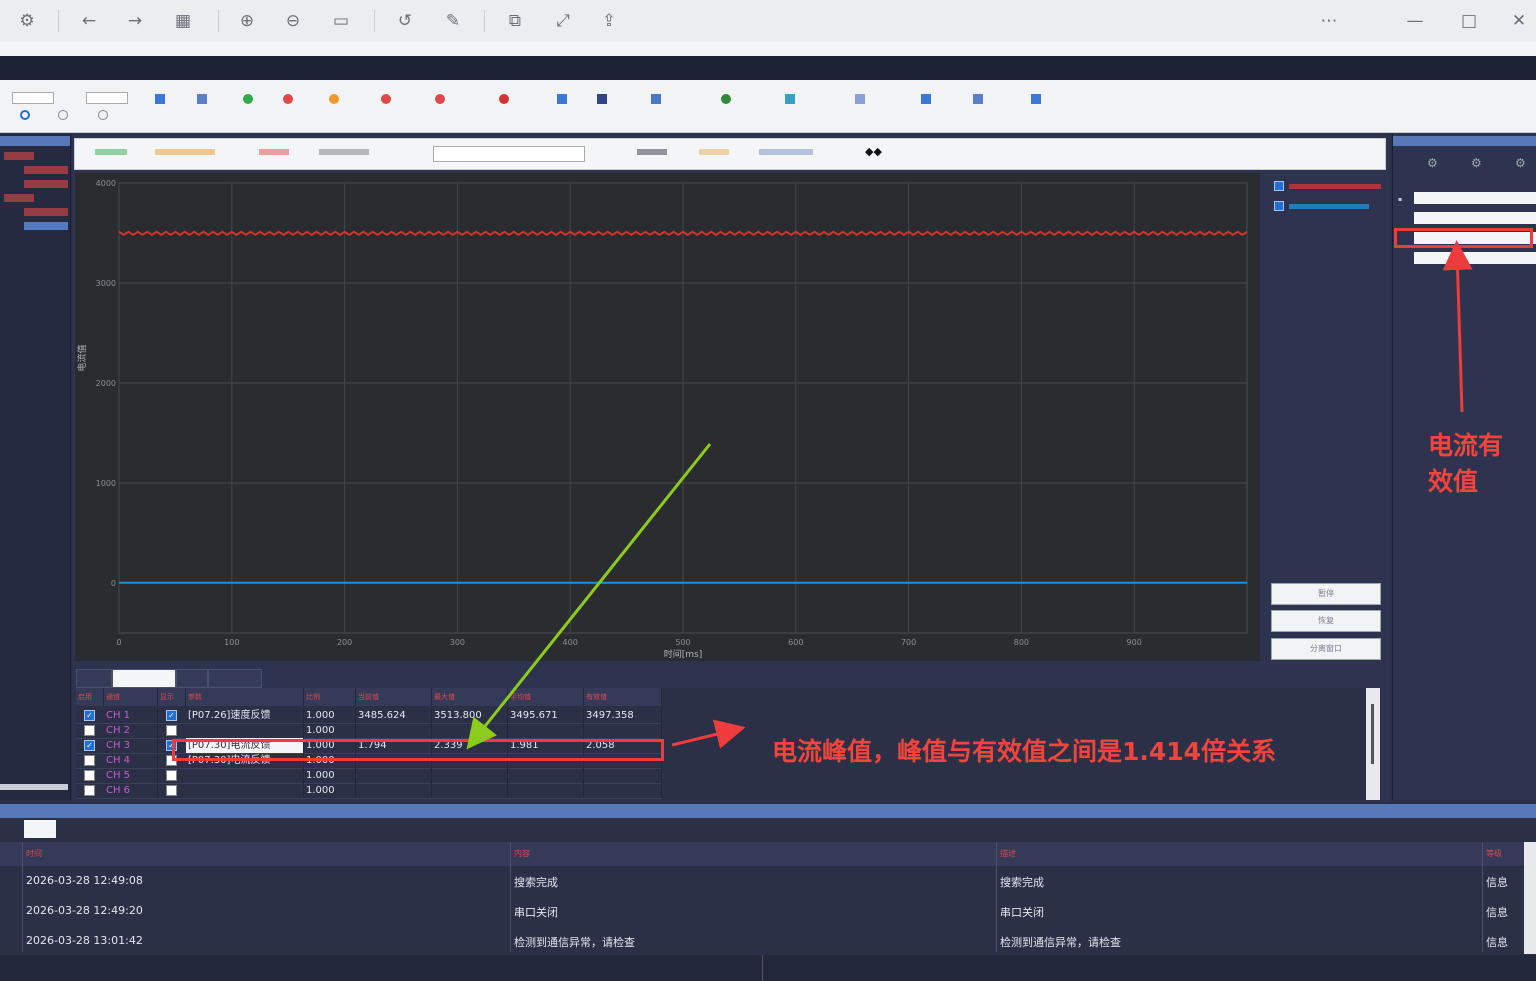  What do you see at coordinates (1457, 326) in the screenshot?
I see `rms-arrow` at bounding box center [1457, 326].